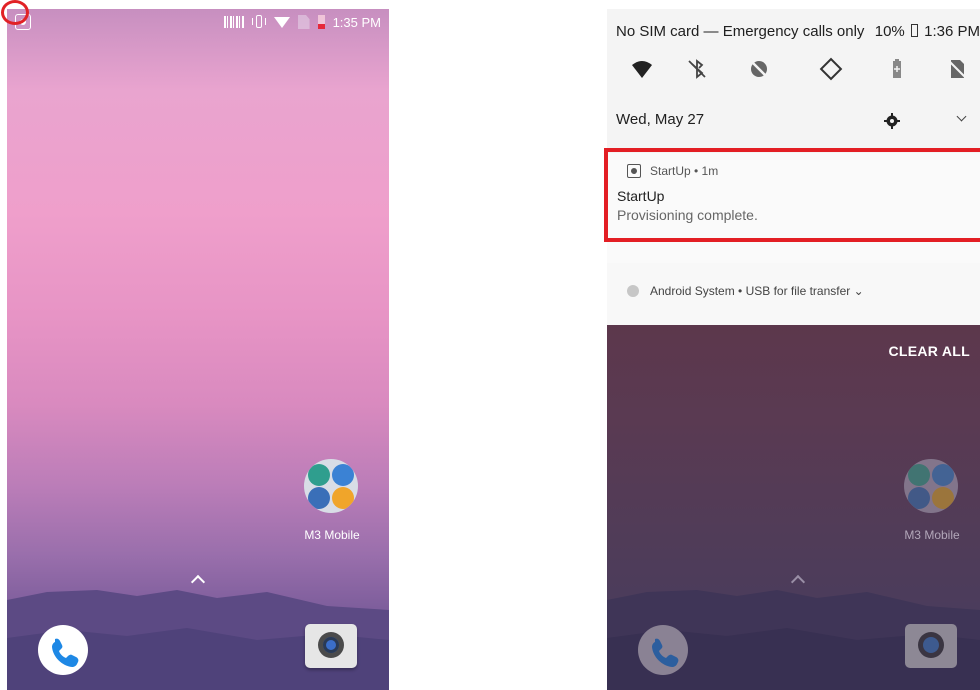 The width and height of the screenshot is (980, 690). Describe the element at coordinates (759, 69) in the screenshot. I see `data-saver-icon` at that location.